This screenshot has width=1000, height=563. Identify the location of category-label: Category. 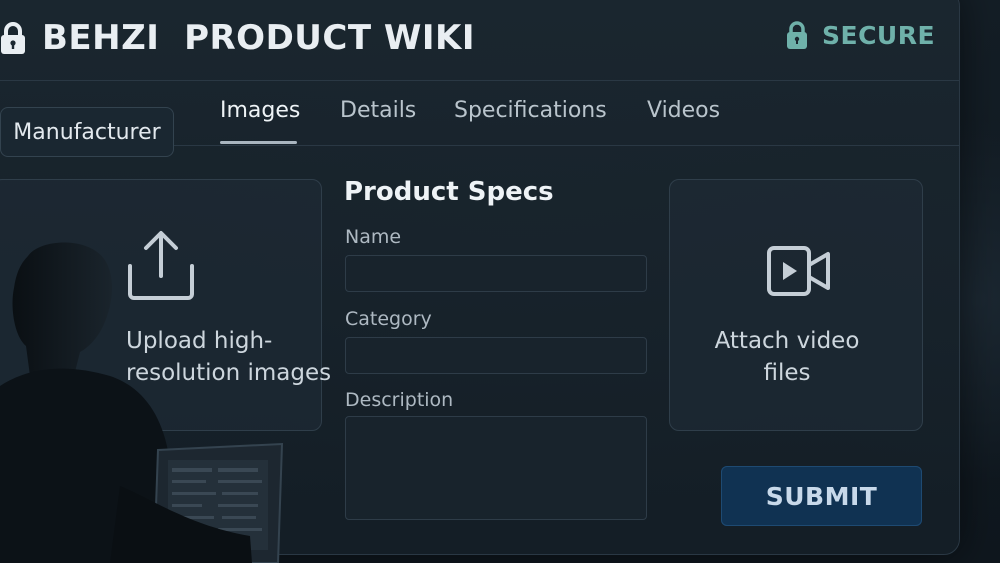
(388, 319).